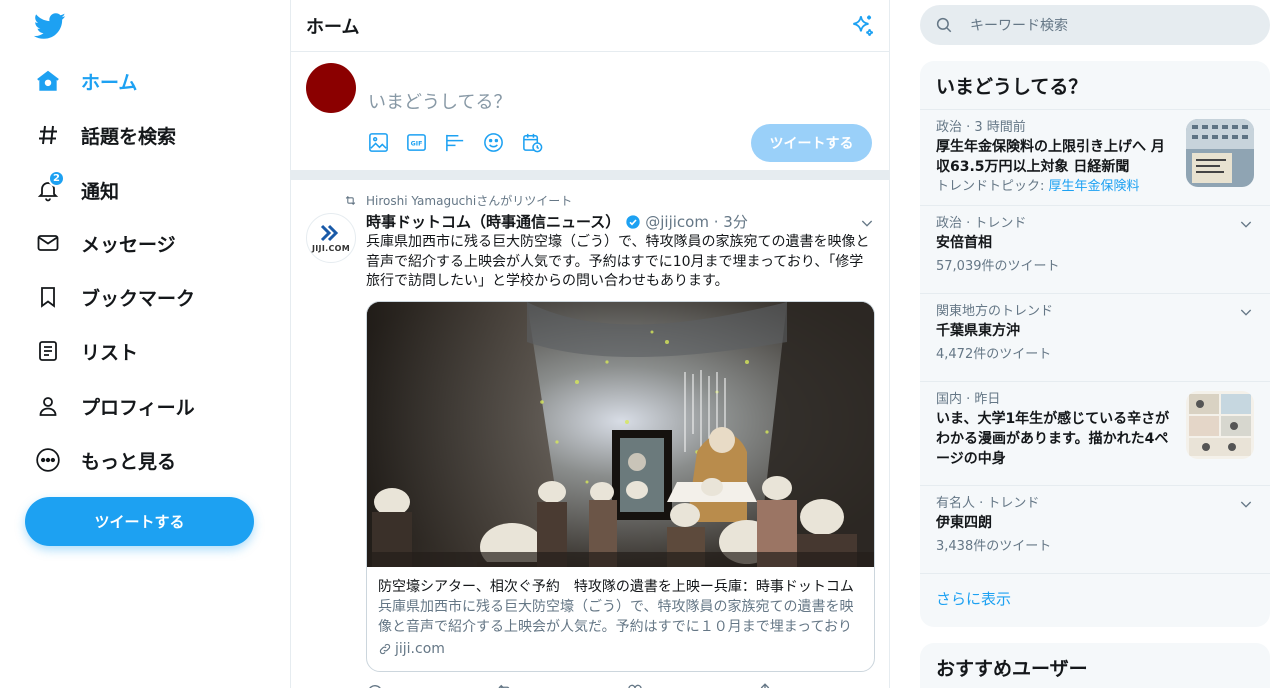  Describe the element at coordinates (110, 352) in the screenshot. I see `nav-label-lists: リスト` at that location.